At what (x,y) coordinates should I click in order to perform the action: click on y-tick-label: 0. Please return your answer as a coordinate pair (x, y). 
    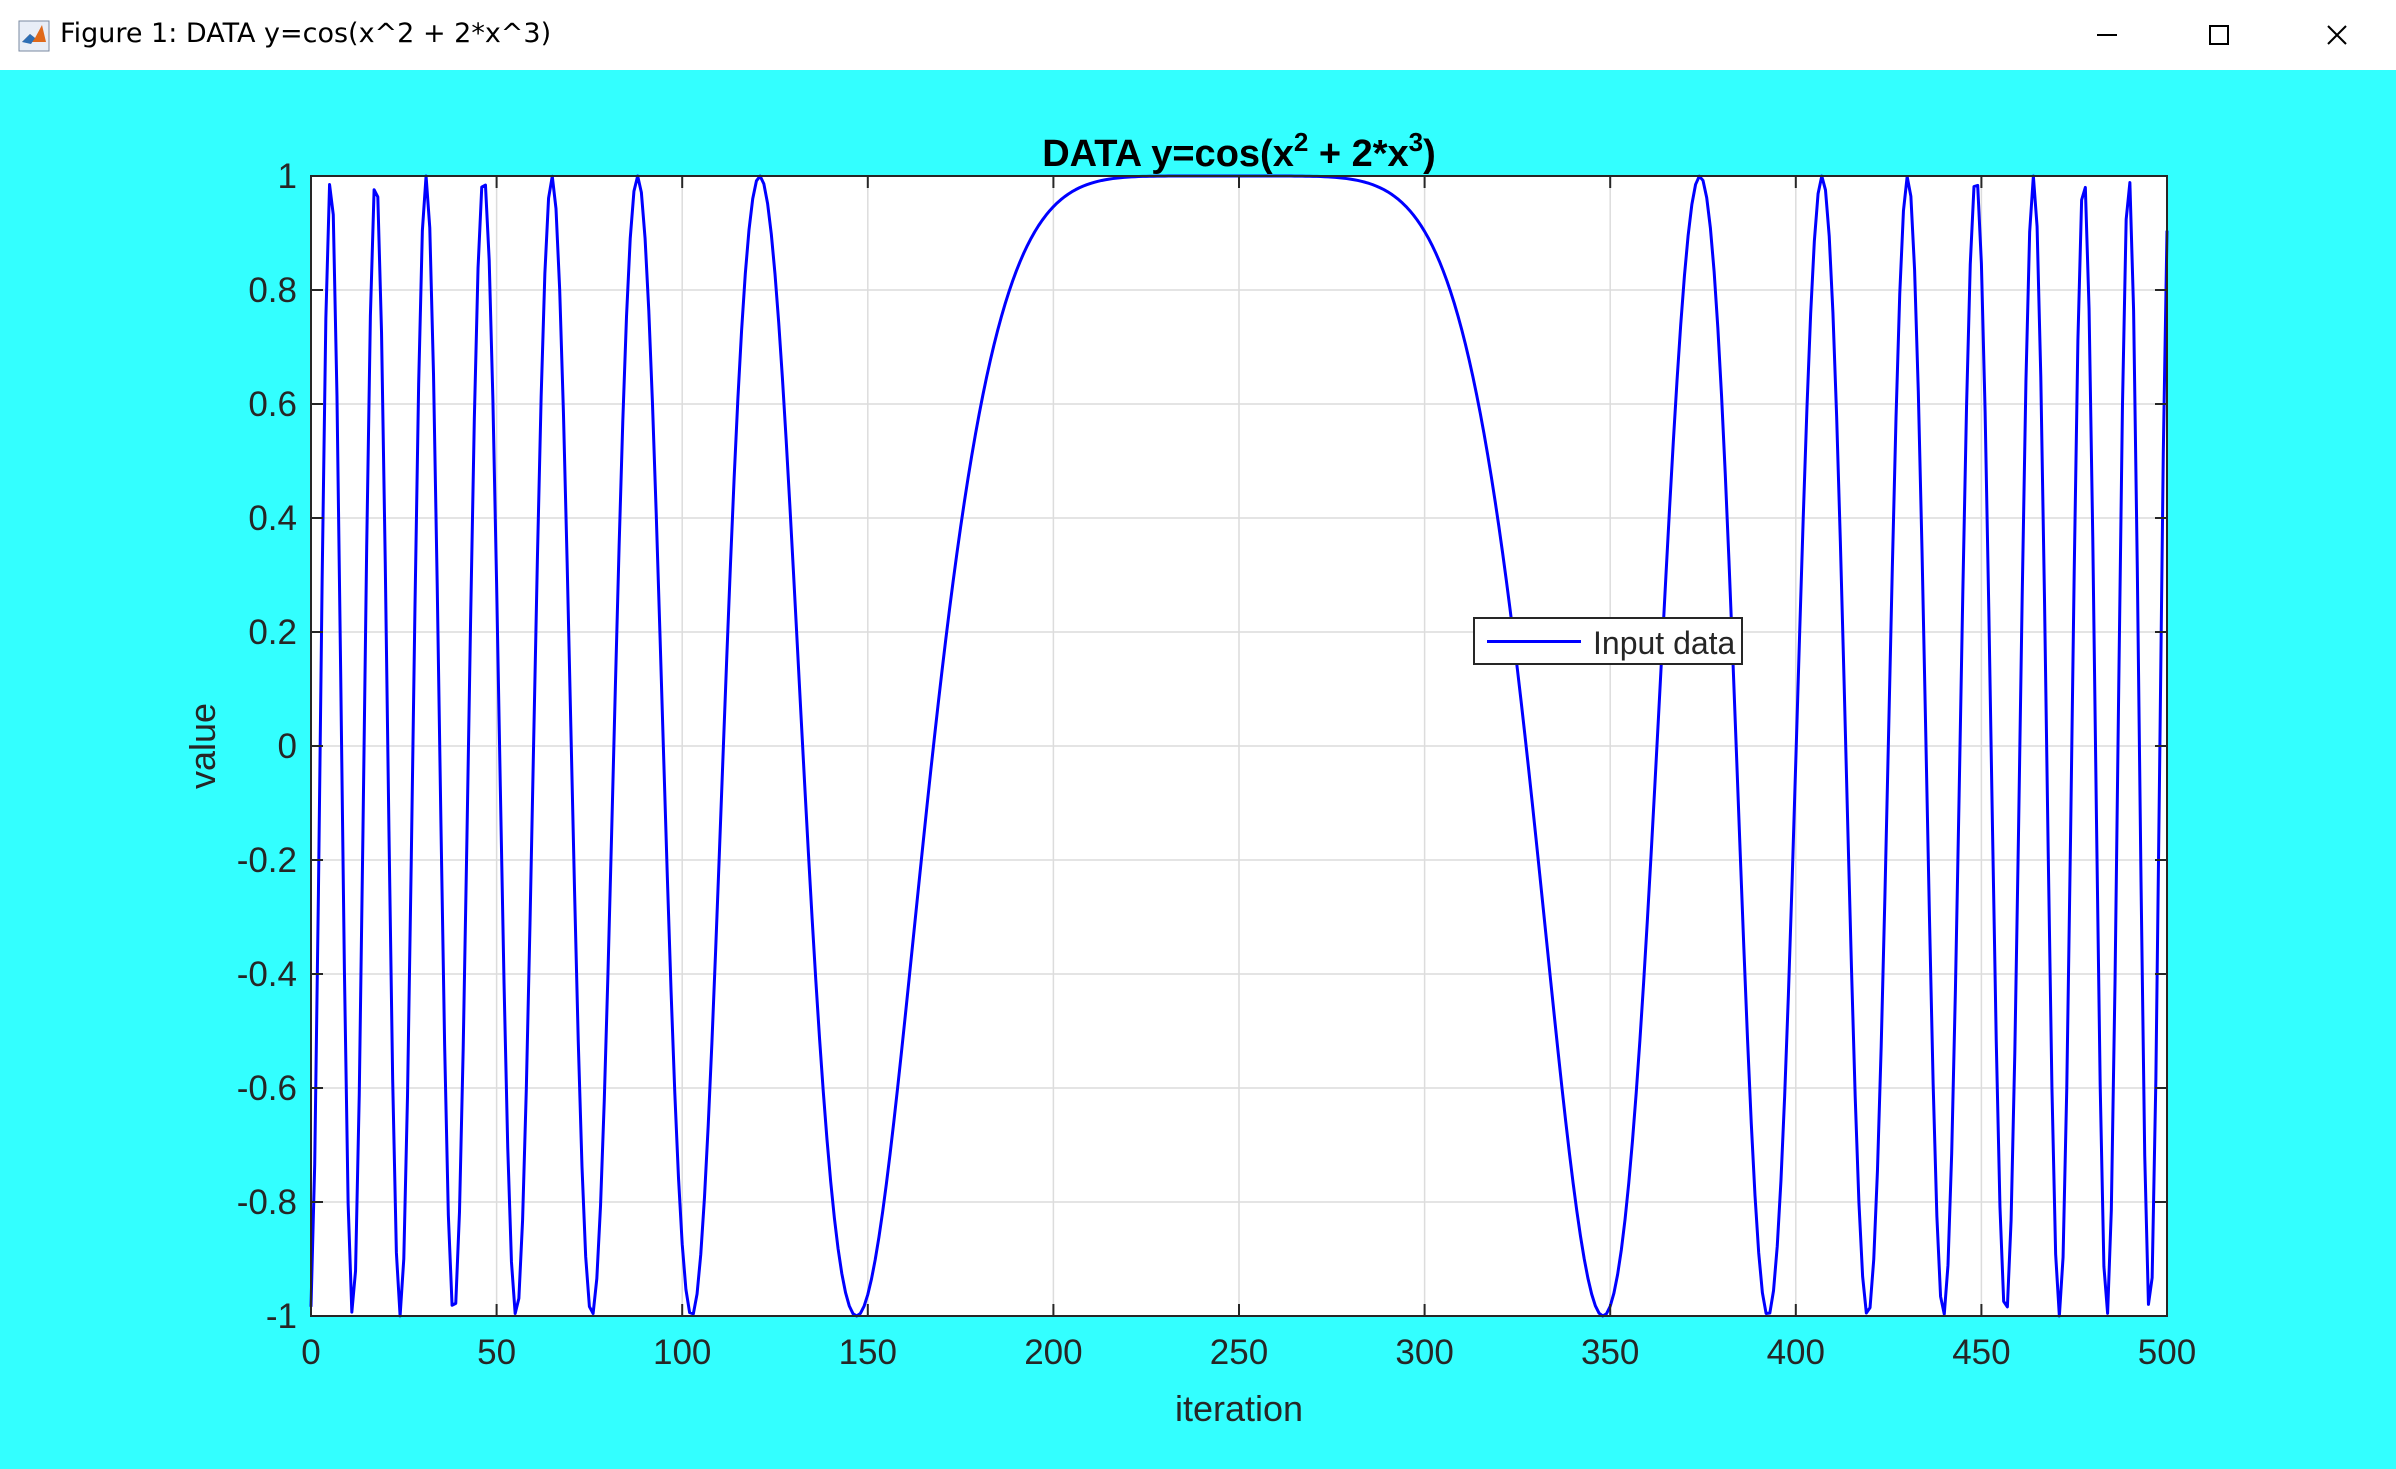
    Looking at the image, I should click on (287, 746).